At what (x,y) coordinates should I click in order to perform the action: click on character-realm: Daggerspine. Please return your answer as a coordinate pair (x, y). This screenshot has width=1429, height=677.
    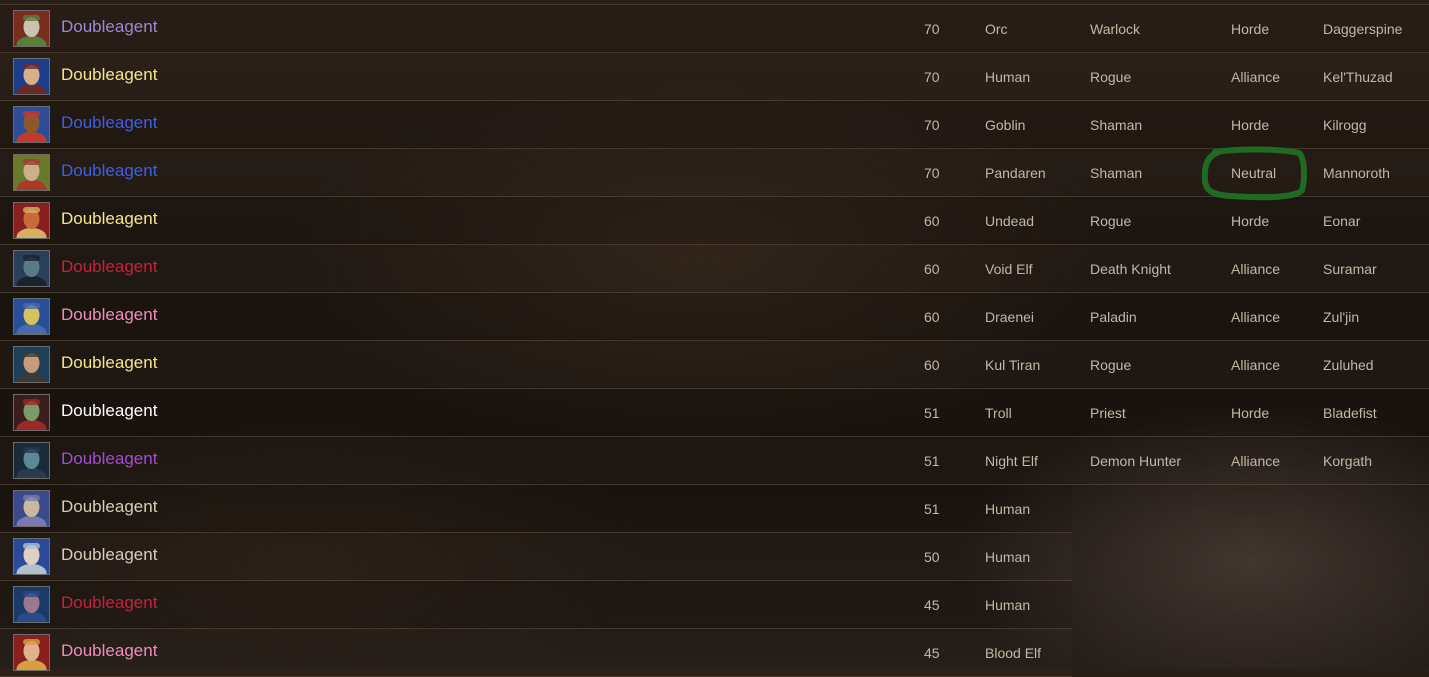
    Looking at the image, I should click on (1363, 29).